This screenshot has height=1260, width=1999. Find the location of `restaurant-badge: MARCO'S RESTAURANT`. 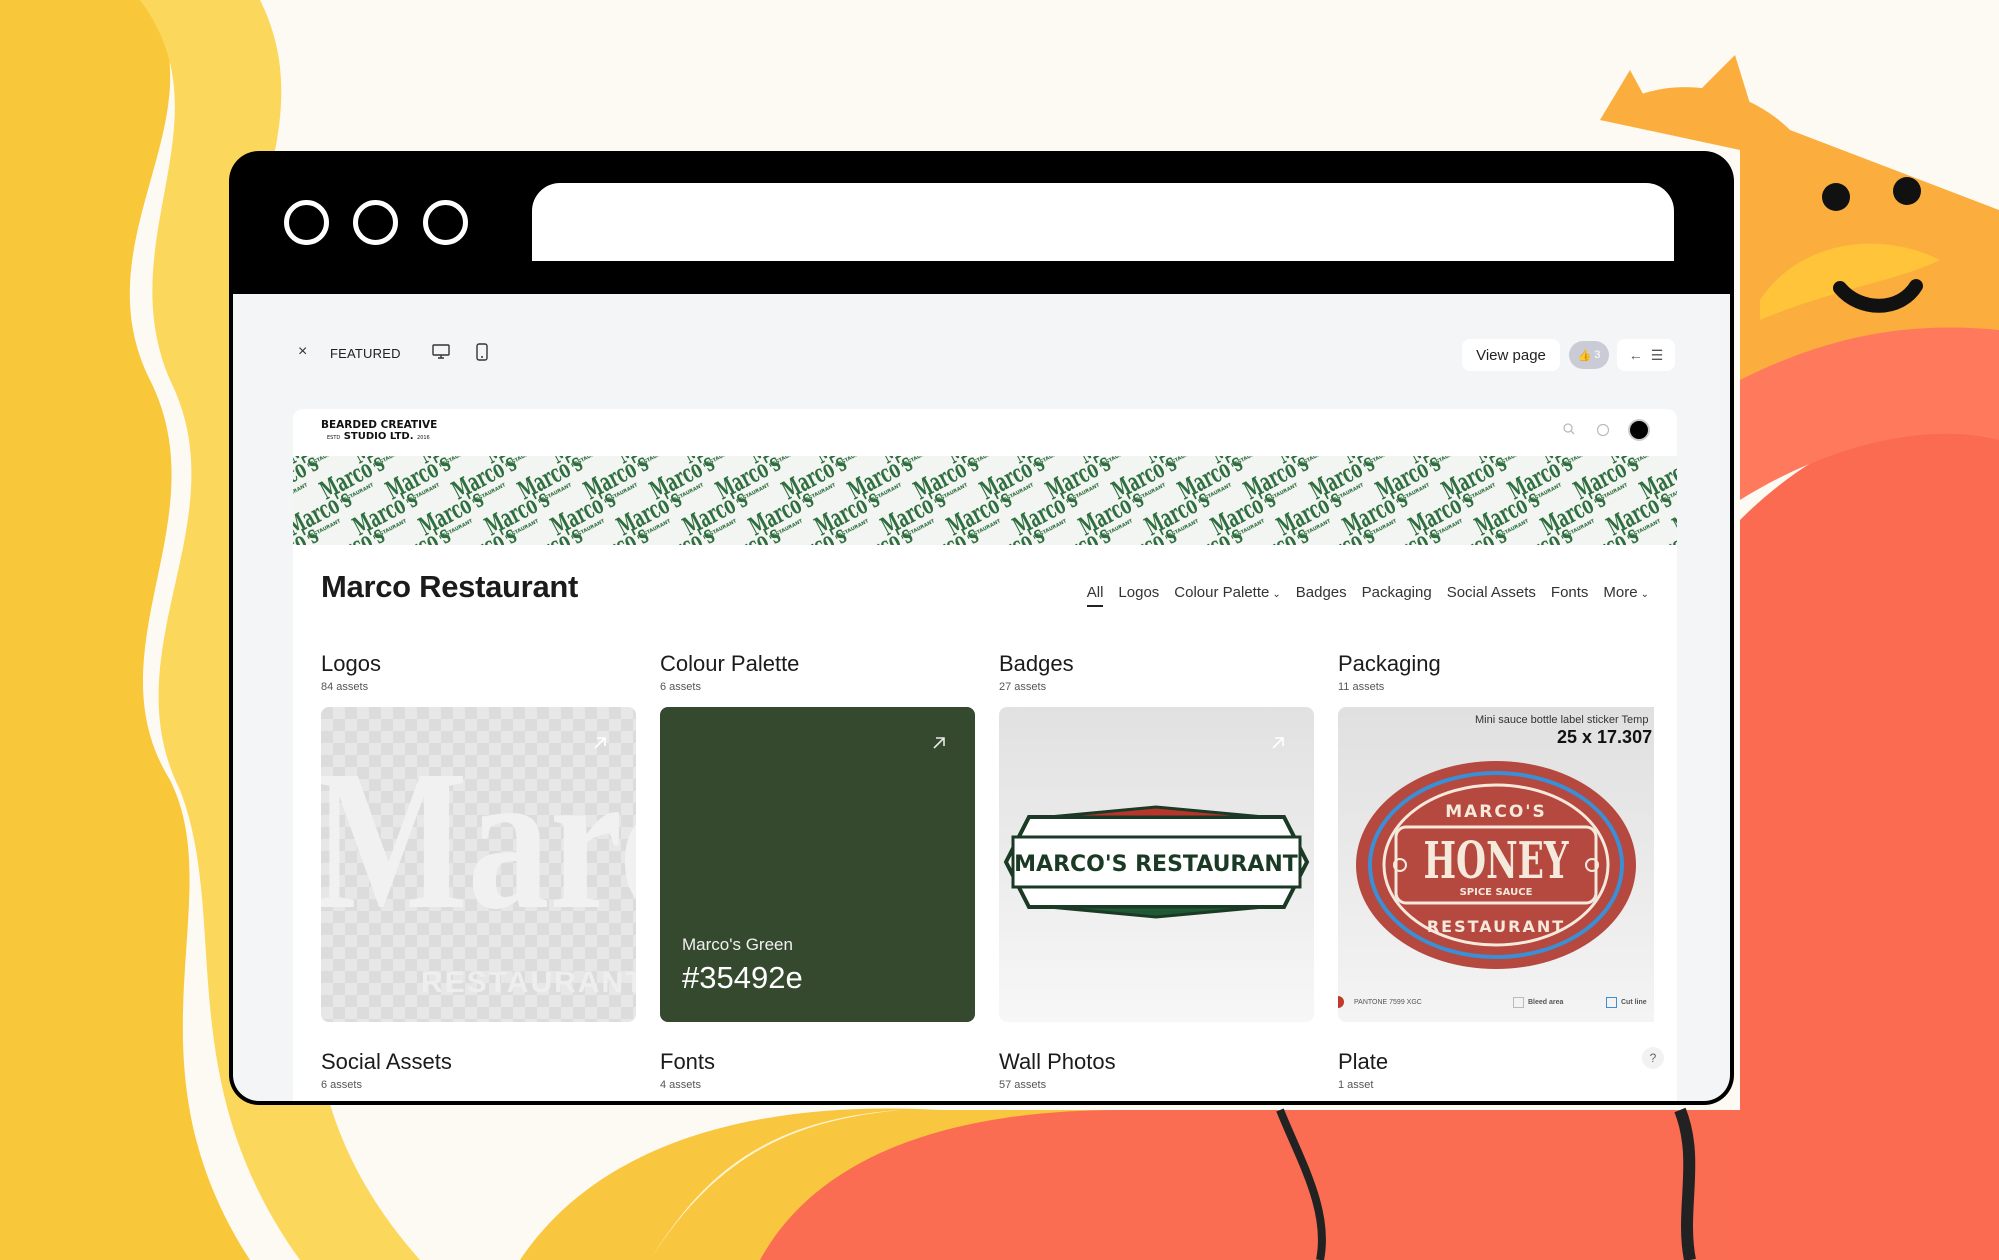

restaurant-badge: MARCO'S RESTAURANT is located at coordinates (1156, 862).